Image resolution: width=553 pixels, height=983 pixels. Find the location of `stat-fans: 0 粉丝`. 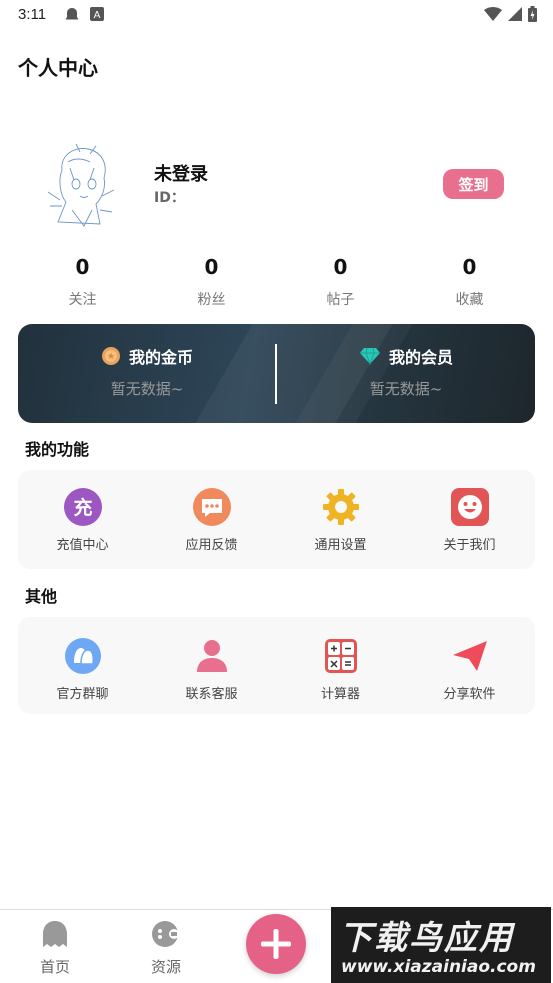

stat-fans: 0 粉丝 is located at coordinates (211, 282).